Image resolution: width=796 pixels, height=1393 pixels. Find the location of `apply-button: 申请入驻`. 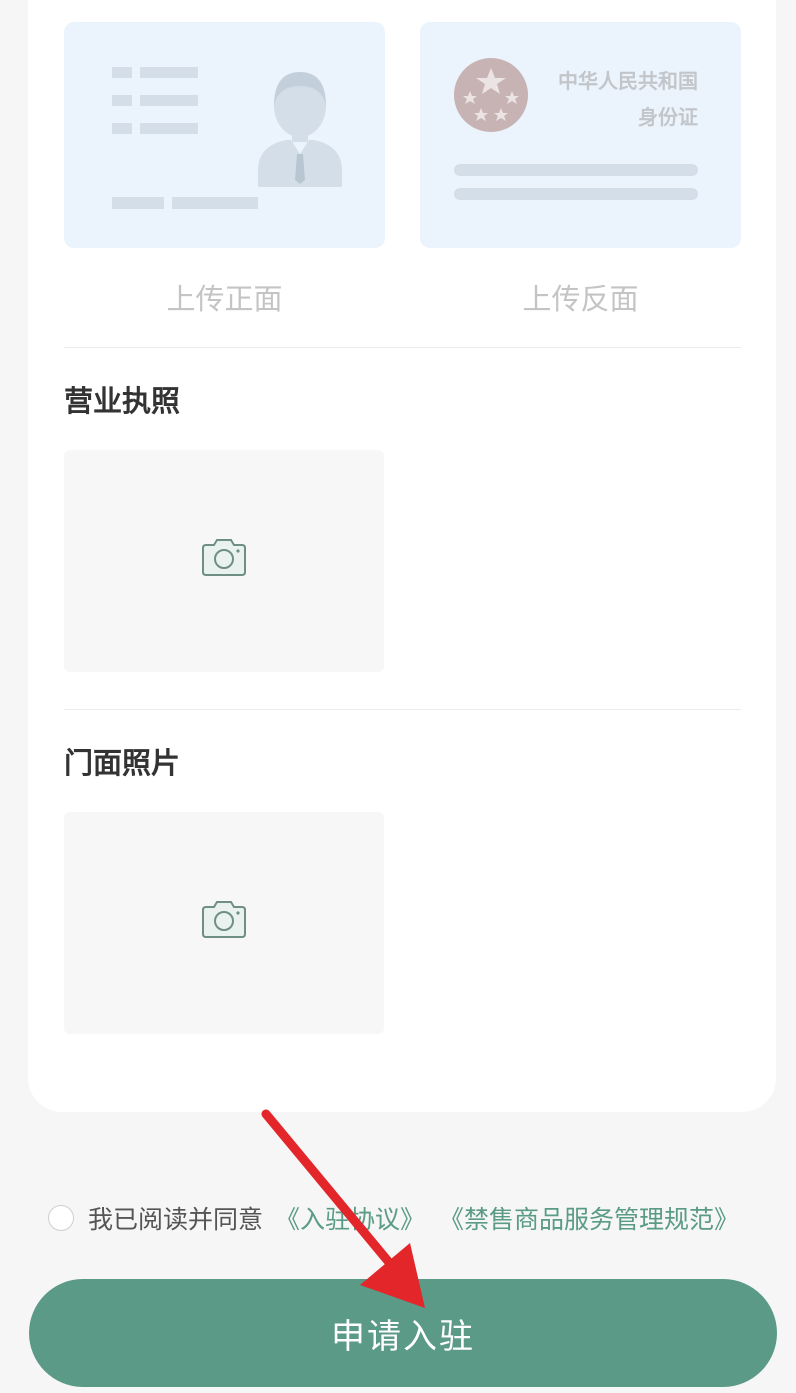

apply-button: 申请入驻 is located at coordinates (403, 1333).